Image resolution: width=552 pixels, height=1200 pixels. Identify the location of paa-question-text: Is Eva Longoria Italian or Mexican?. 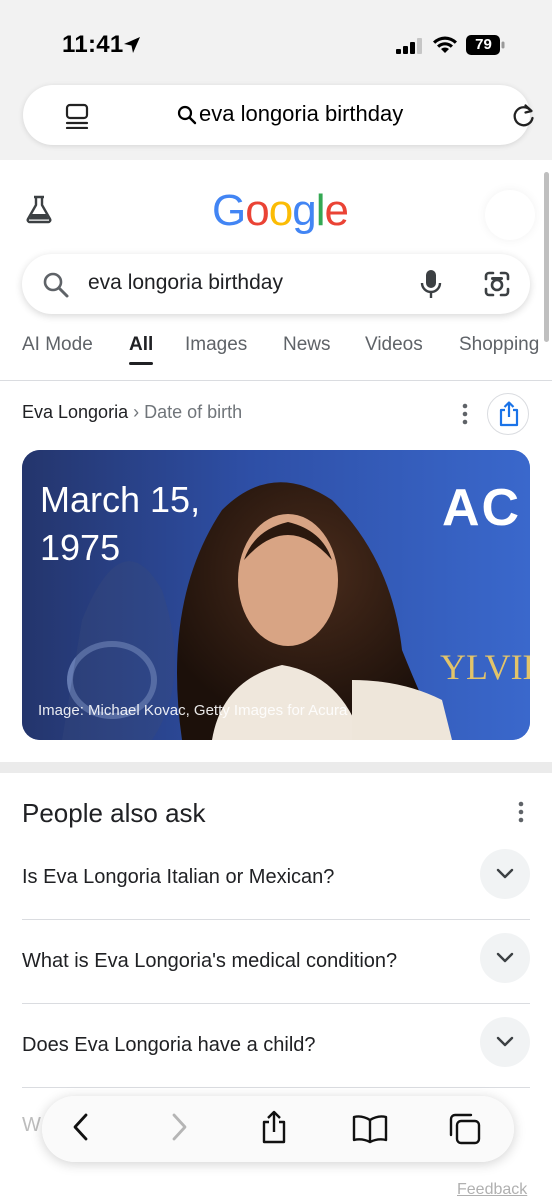
(178, 877).